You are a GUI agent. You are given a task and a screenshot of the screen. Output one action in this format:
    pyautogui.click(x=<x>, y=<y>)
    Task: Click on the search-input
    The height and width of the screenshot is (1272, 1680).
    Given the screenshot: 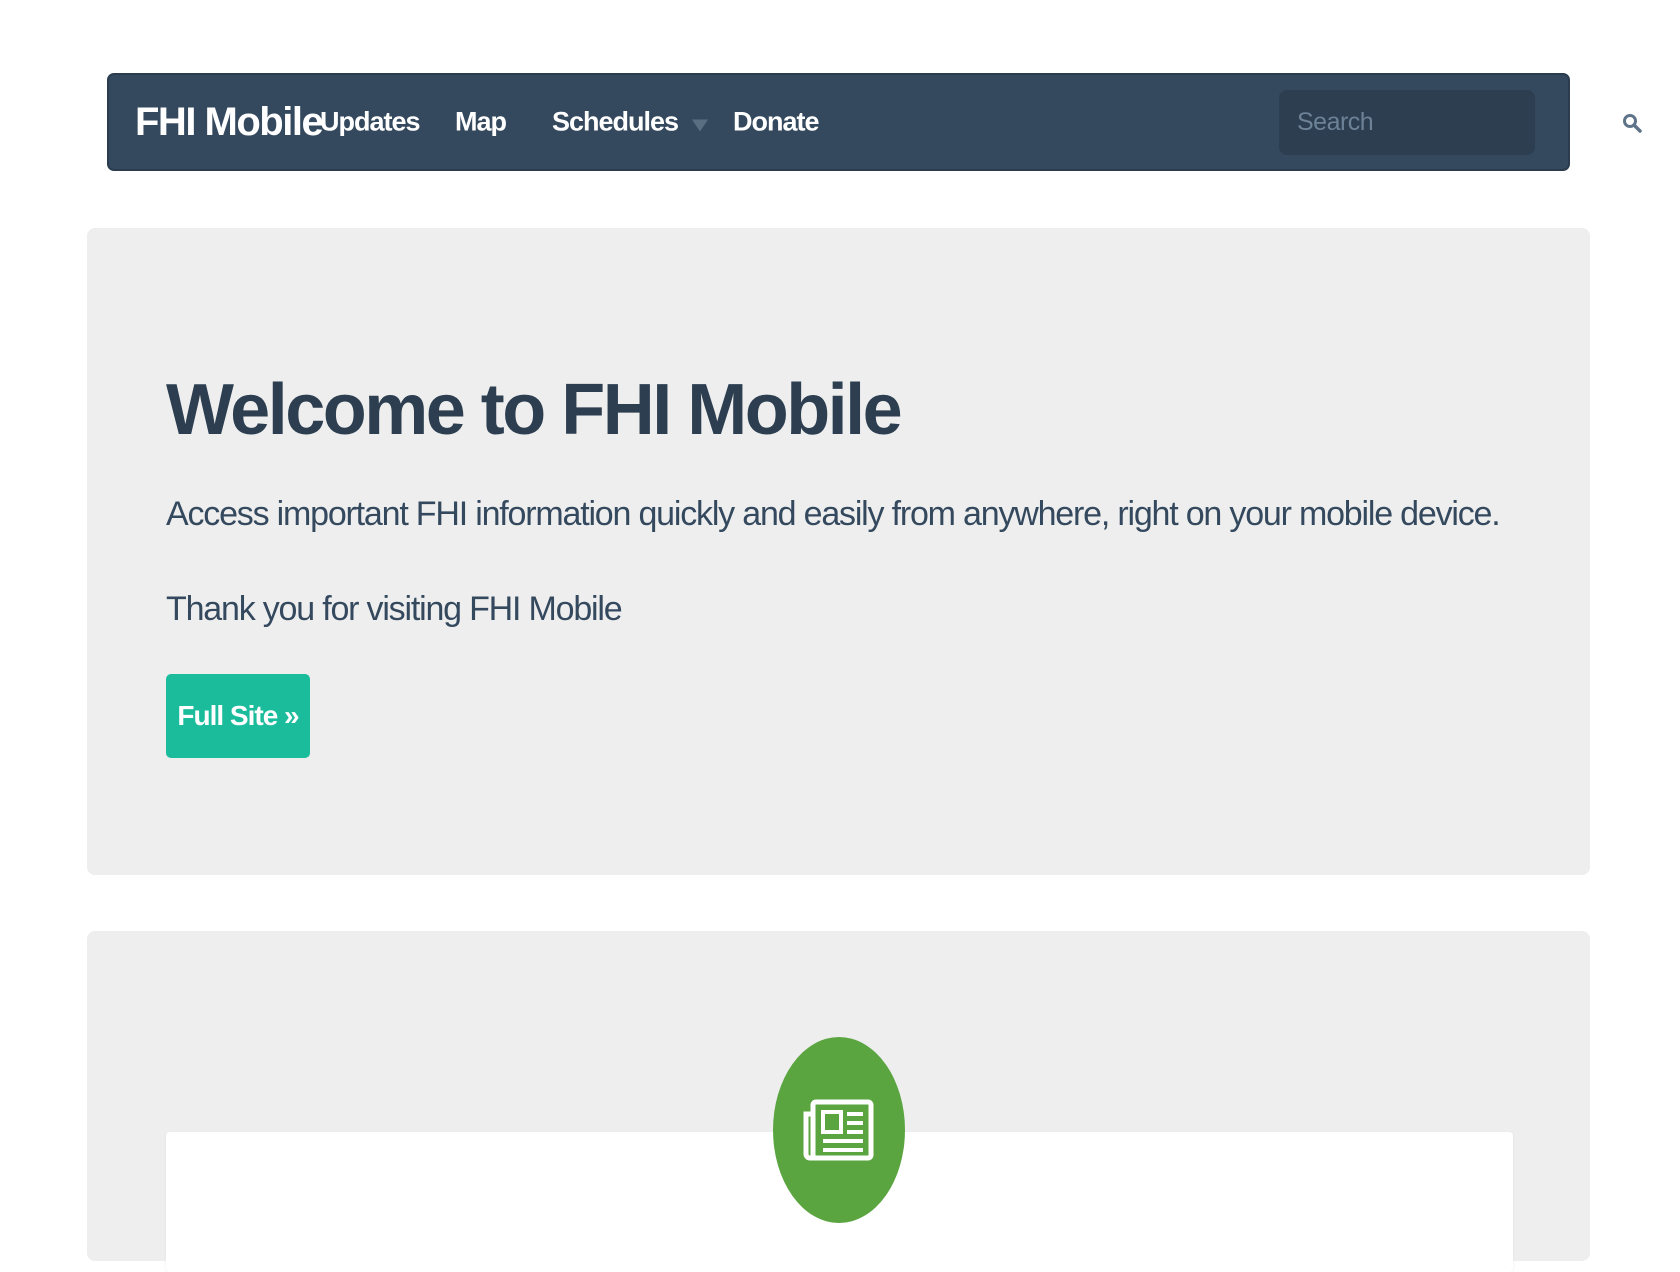 What is the action you would take?
    pyautogui.click(x=1458, y=122)
    